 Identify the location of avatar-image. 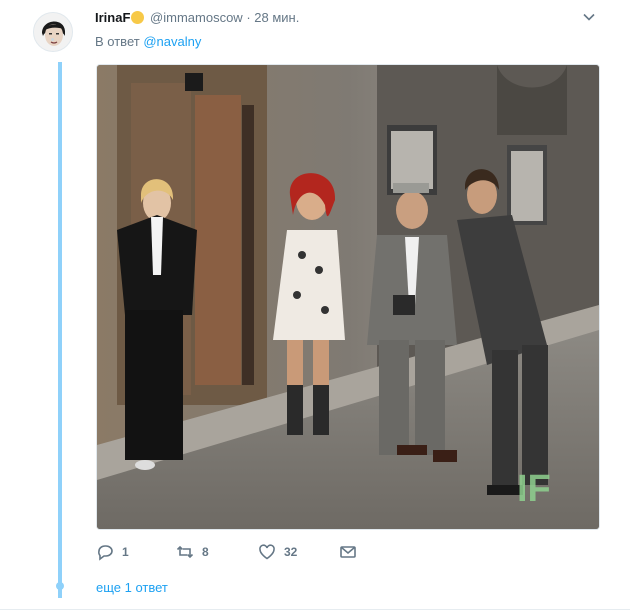
(53, 32).